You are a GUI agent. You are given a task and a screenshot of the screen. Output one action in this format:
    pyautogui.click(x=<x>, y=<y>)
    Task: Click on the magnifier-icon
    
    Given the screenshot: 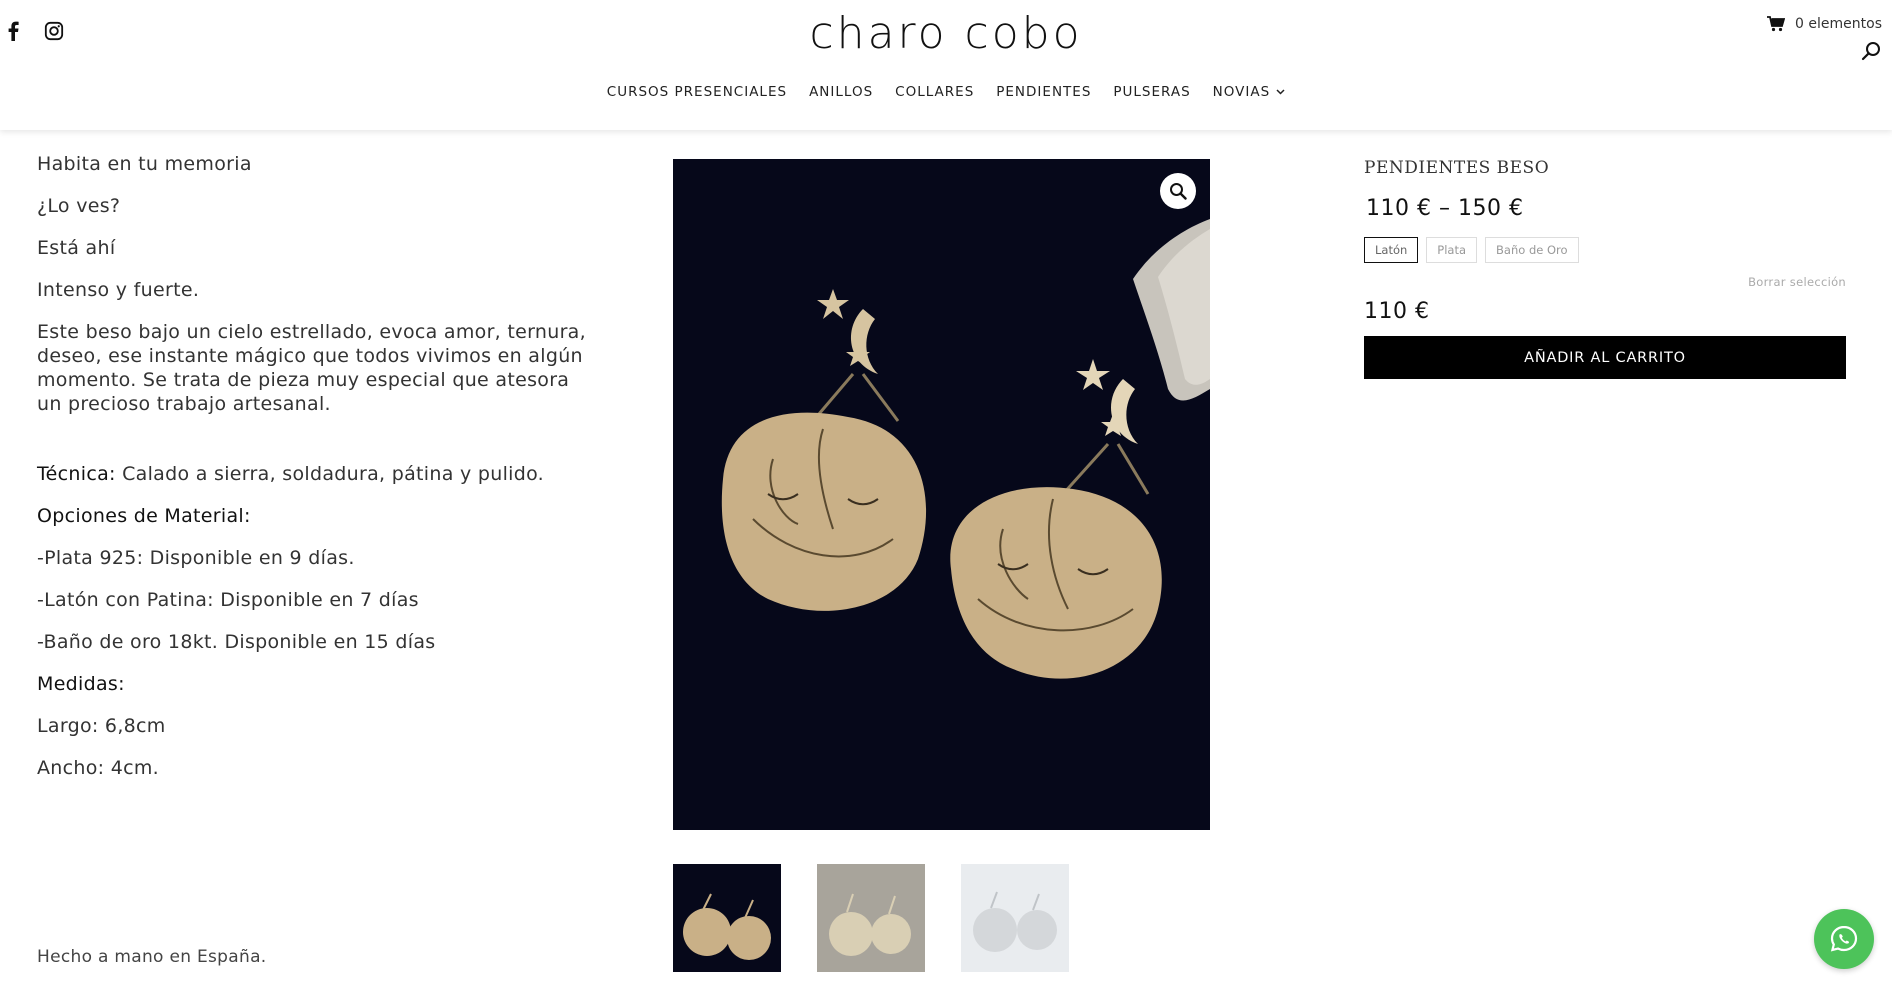 What is the action you would take?
    pyautogui.click(x=1178, y=191)
    